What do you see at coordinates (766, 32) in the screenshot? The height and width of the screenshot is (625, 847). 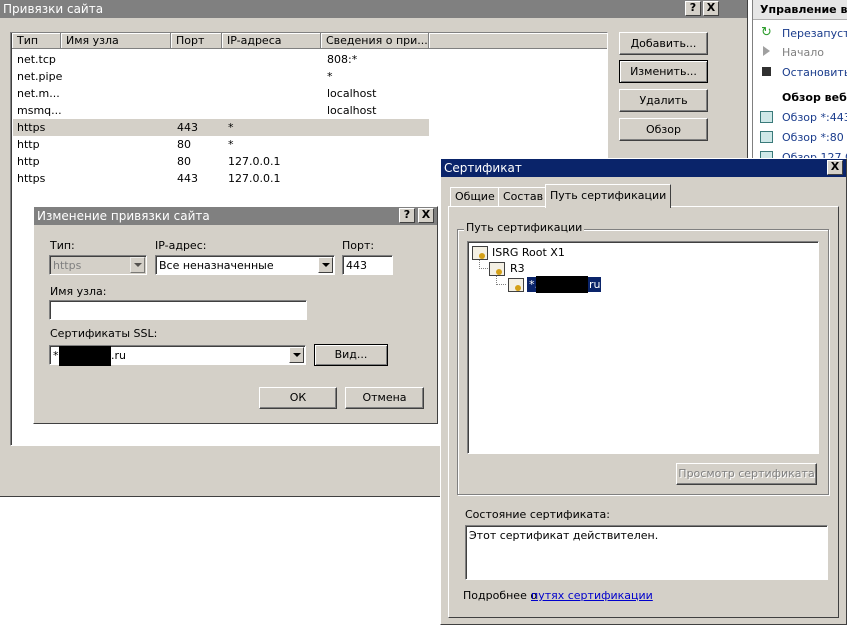 I see `restart-icon: ↻` at bounding box center [766, 32].